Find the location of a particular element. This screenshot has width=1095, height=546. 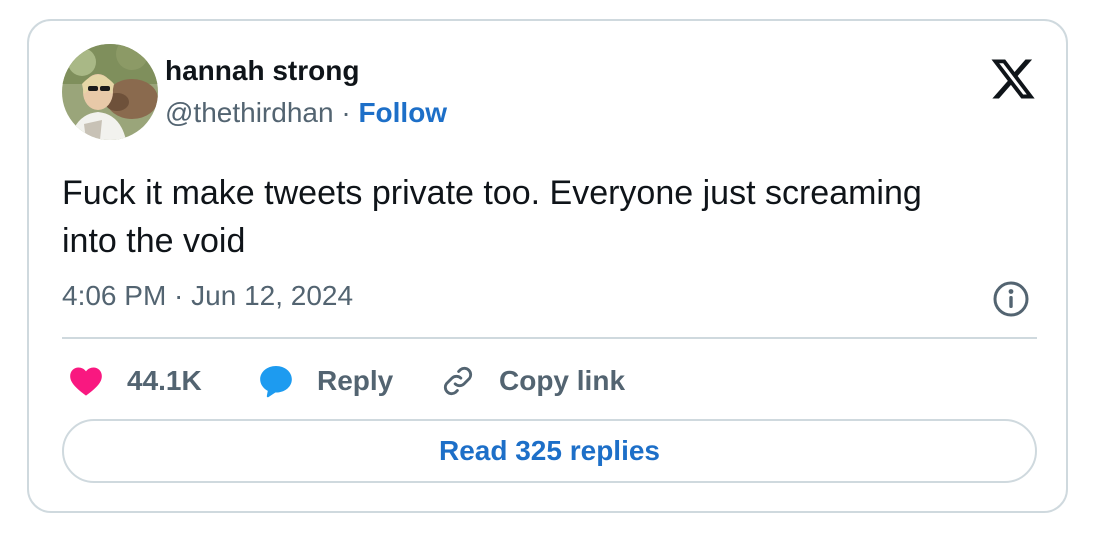

follow-link: Follow is located at coordinates (402, 112).